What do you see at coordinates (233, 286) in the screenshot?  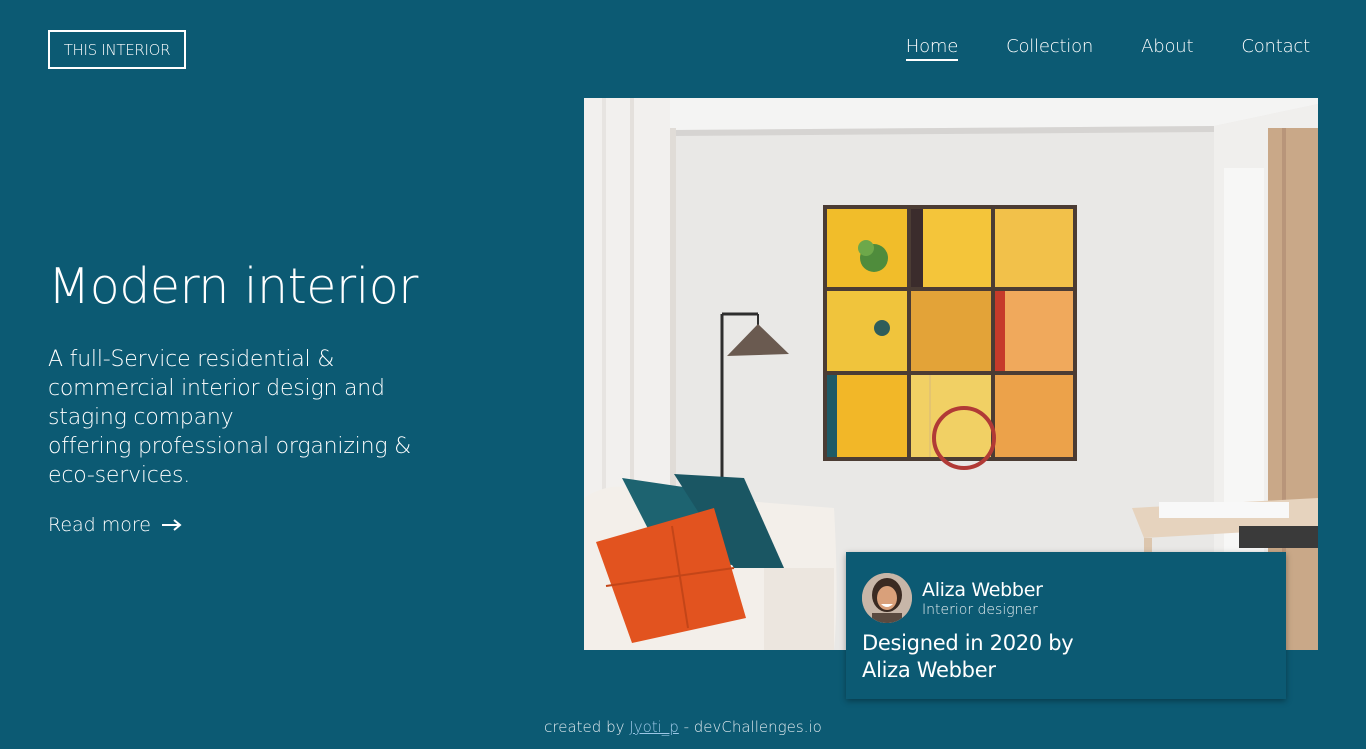 I see `hero-title: Modern interior` at bounding box center [233, 286].